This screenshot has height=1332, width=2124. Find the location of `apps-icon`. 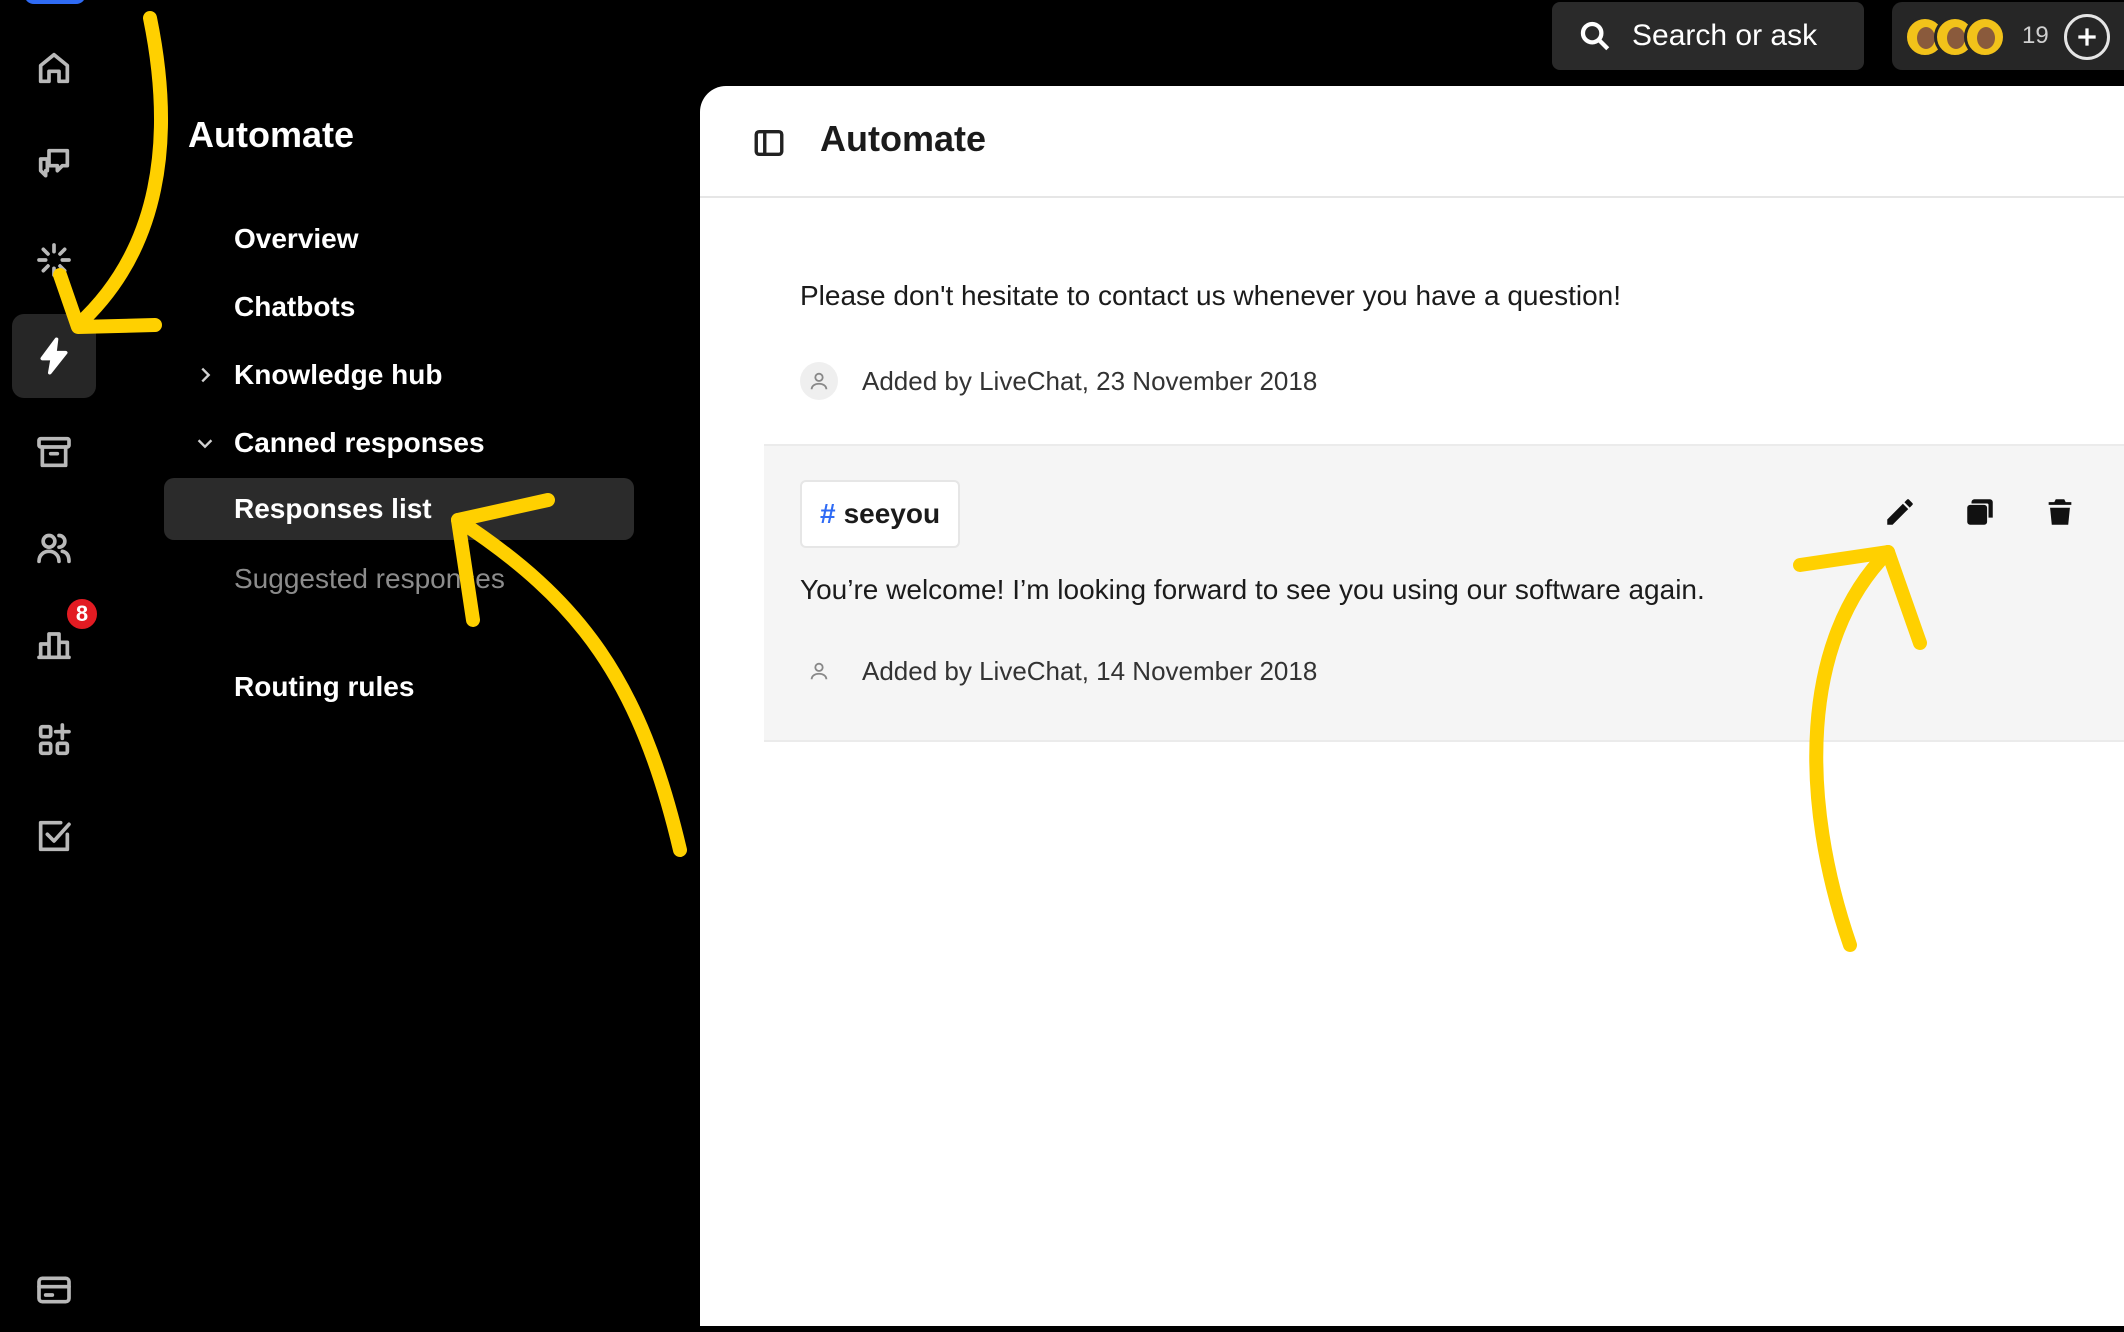

apps-icon is located at coordinates (54, 739).